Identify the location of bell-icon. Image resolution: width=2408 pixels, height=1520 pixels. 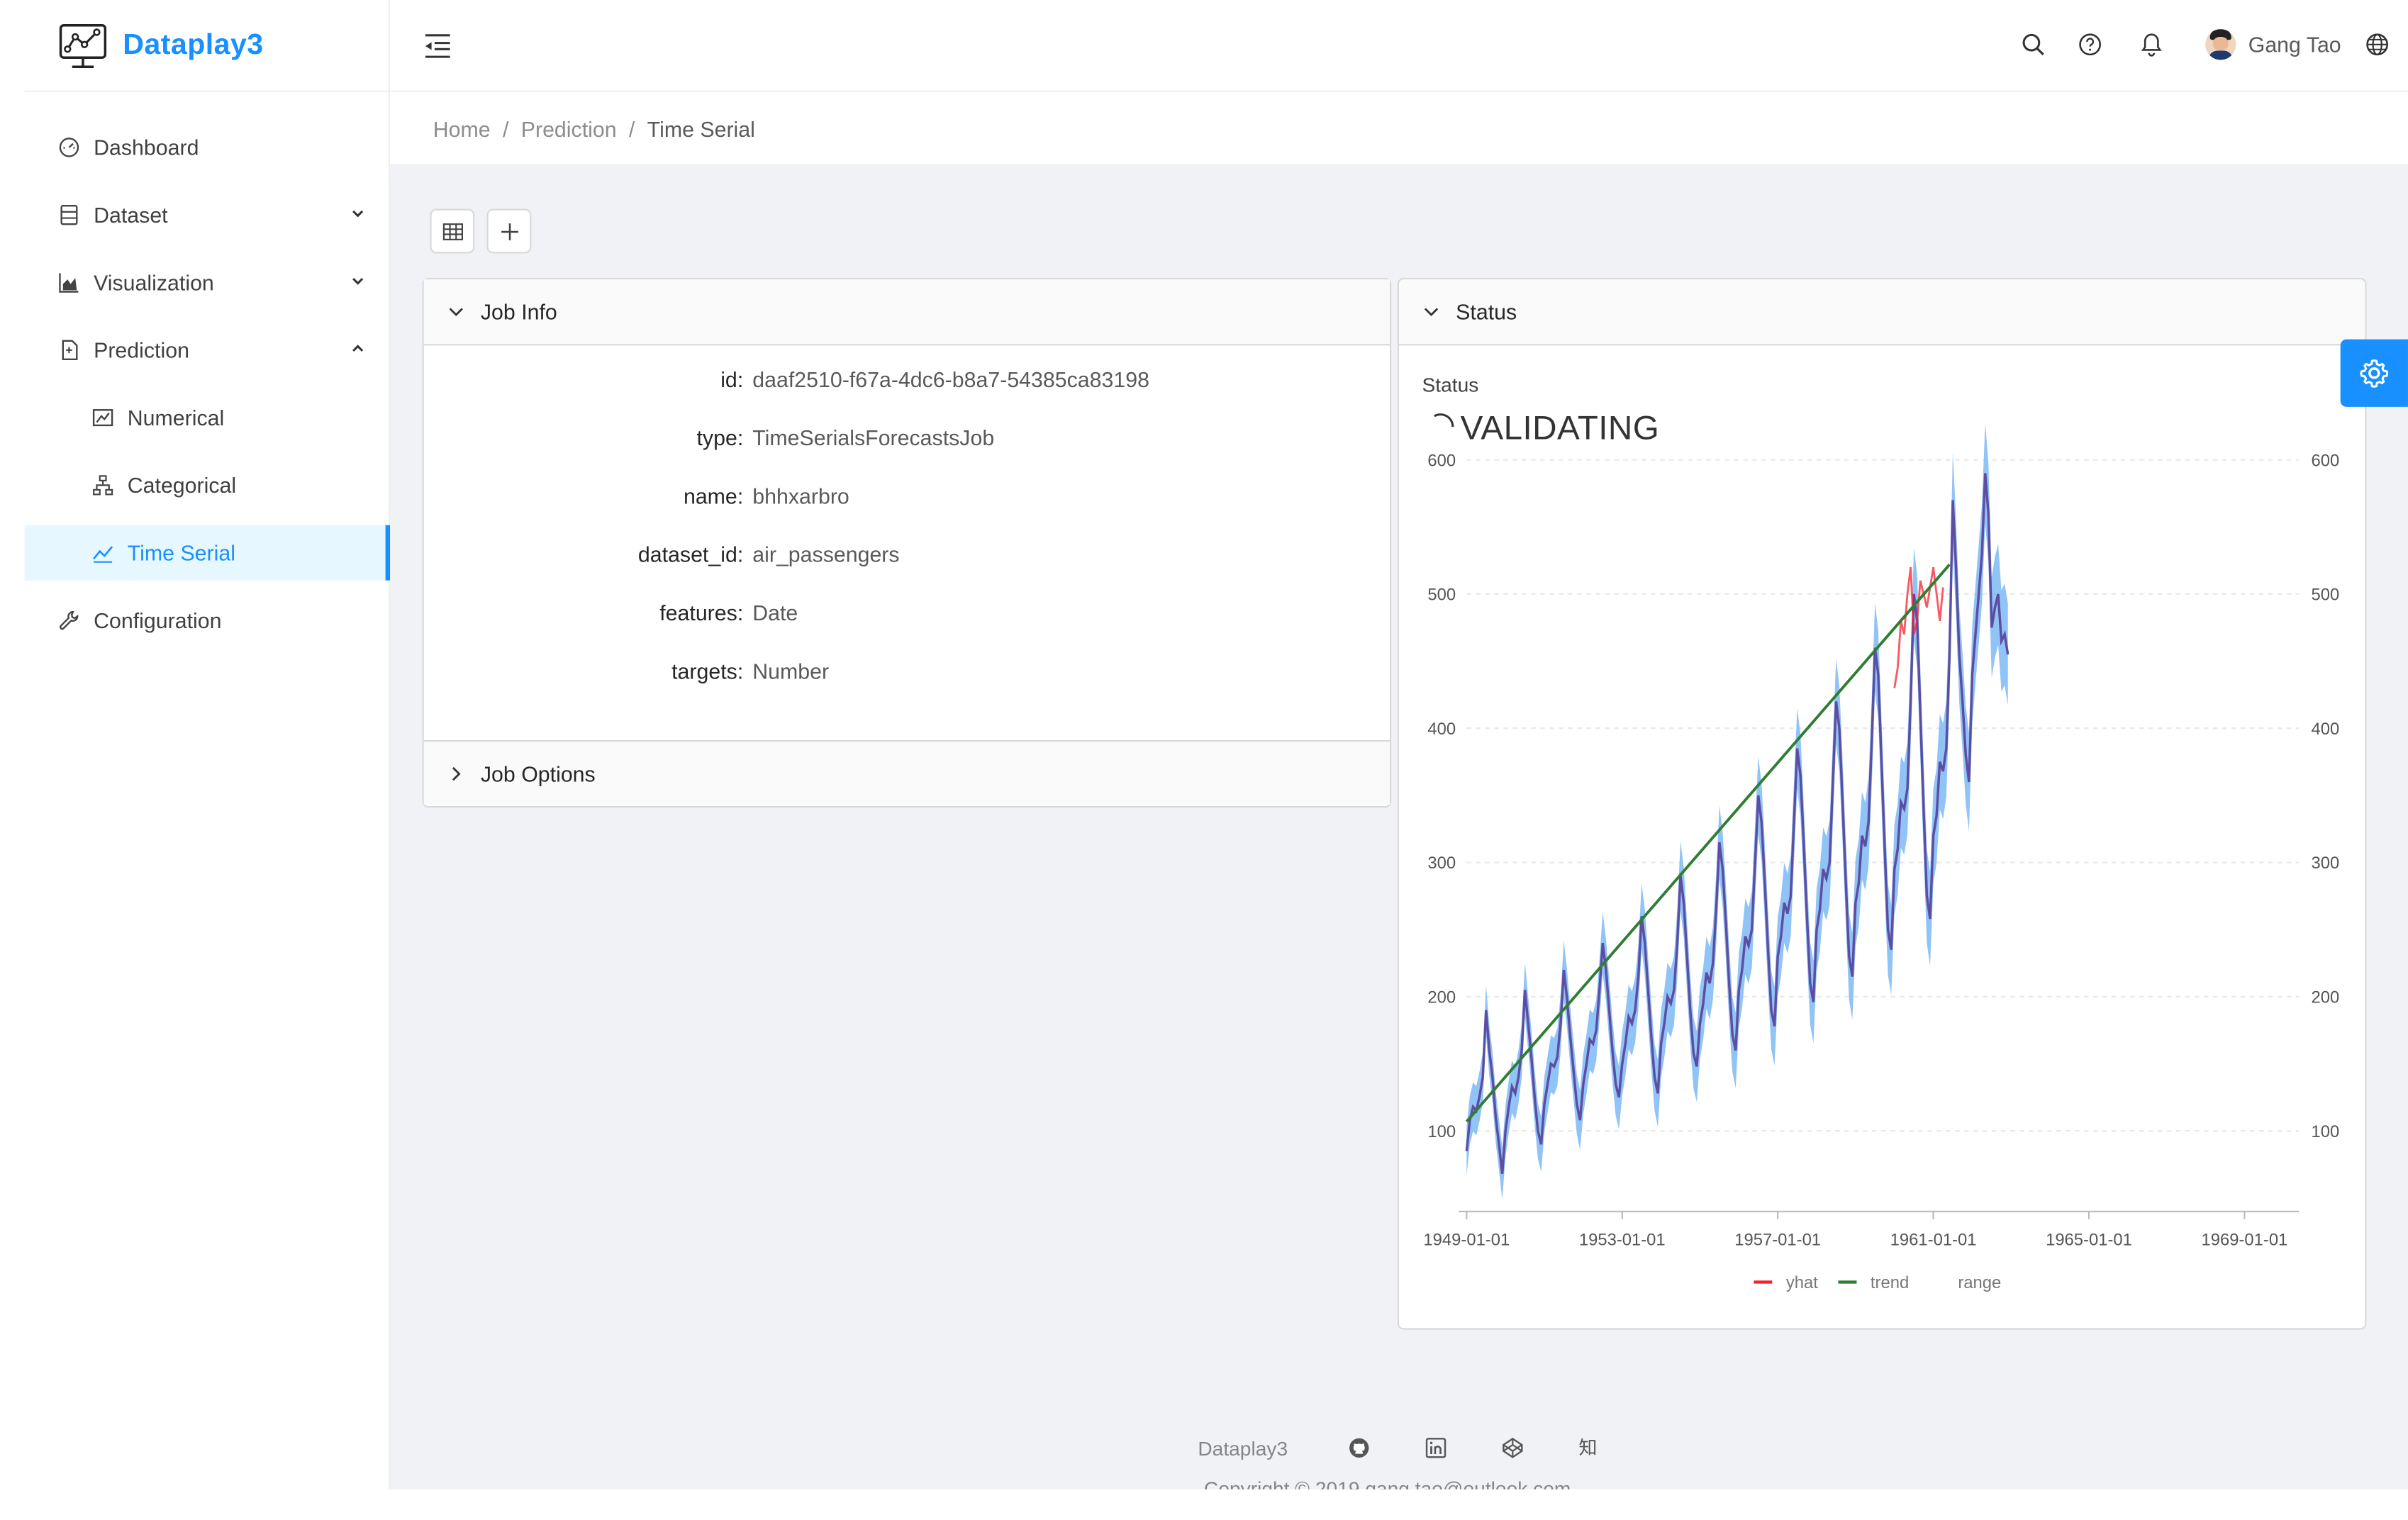
(2151, 44).